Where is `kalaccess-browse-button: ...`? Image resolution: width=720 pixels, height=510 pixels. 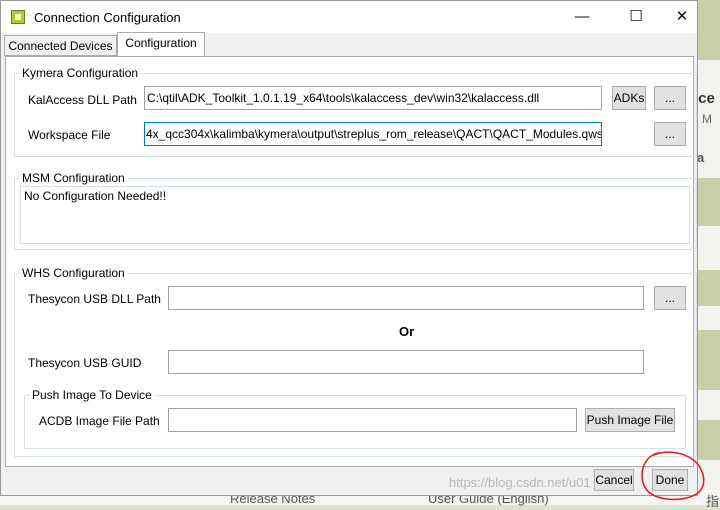 kalaccess-browse-button: ... is located at coordinates (670, 98).